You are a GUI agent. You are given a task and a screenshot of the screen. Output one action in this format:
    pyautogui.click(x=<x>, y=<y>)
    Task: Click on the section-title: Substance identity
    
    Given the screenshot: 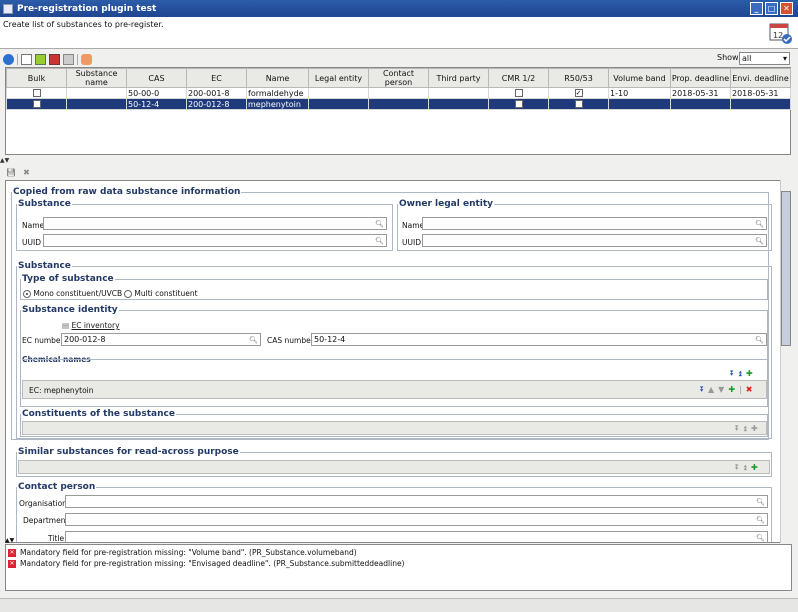 What is the action you would take?
    pyautogui.click(x=70, y=310)
    